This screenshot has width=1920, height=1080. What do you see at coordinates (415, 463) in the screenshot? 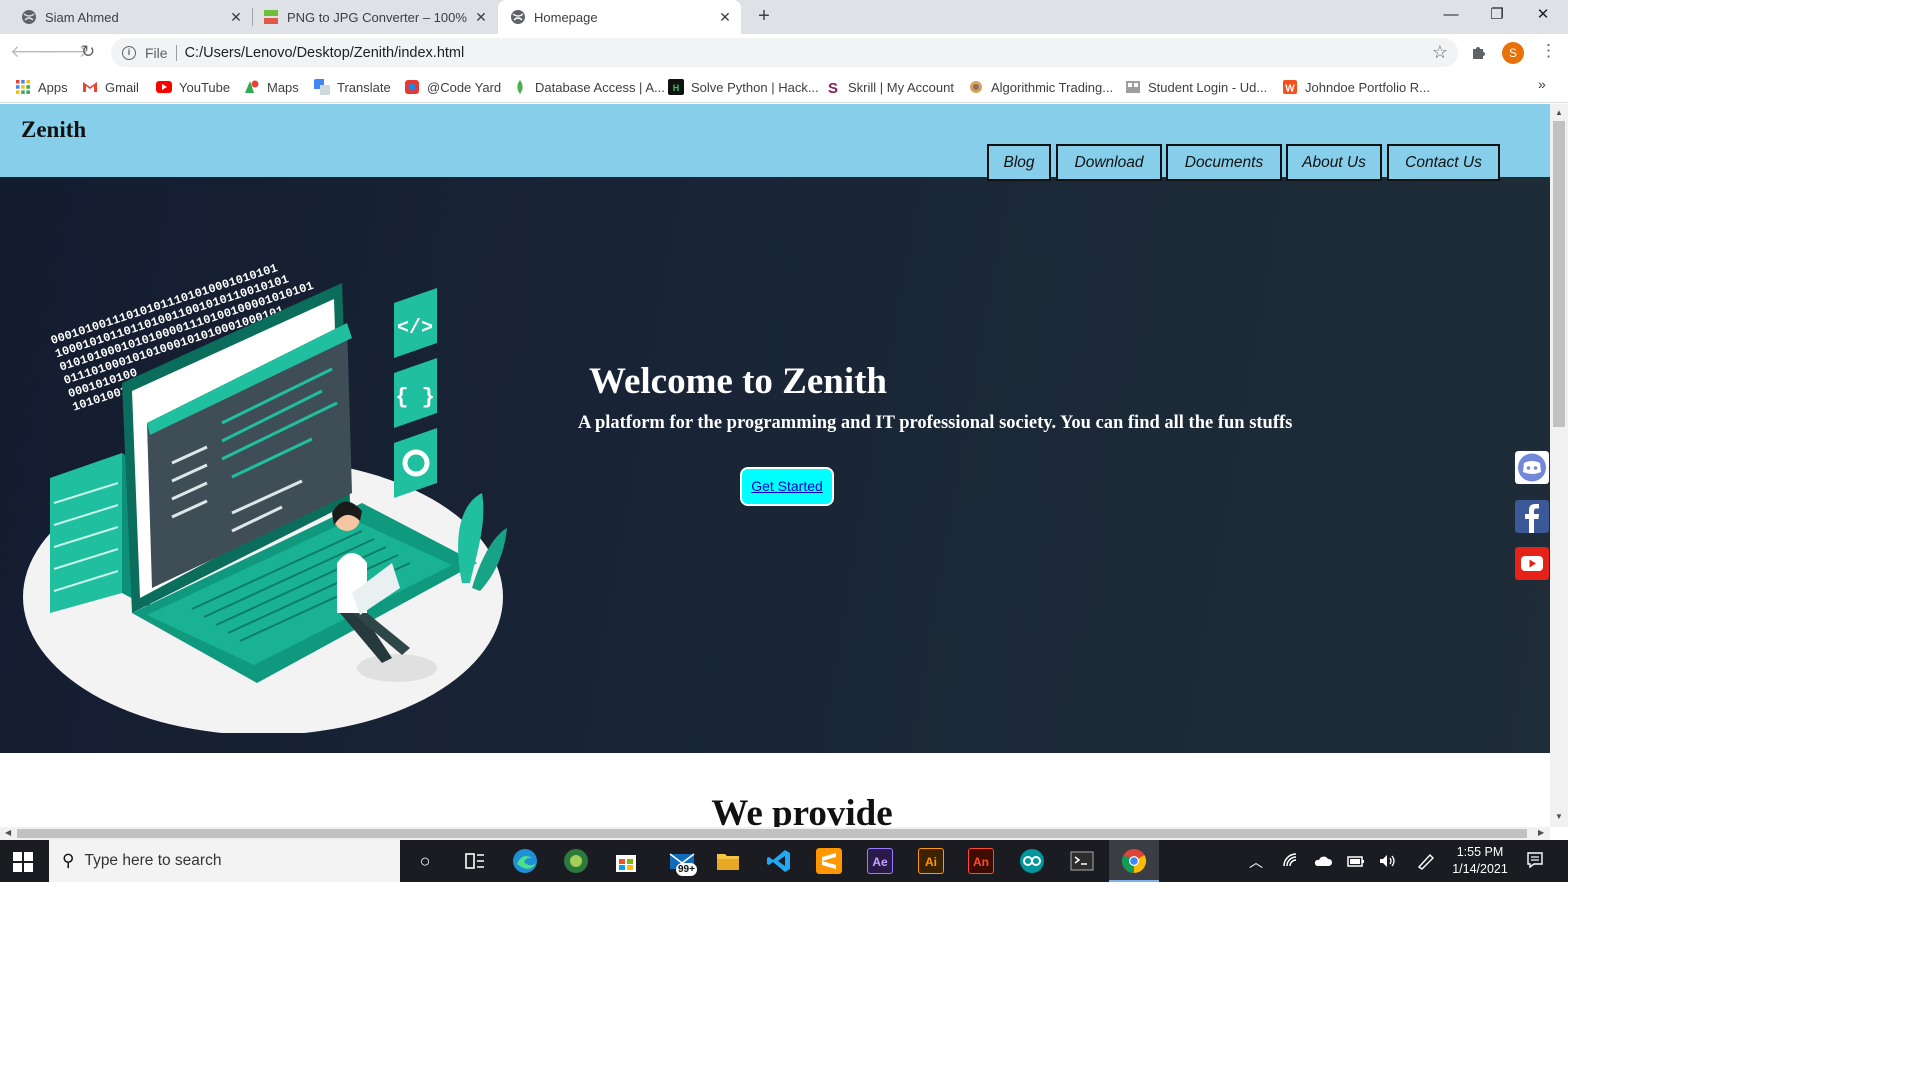
I see `gear-float-icon` at bounding box center [415, 463].